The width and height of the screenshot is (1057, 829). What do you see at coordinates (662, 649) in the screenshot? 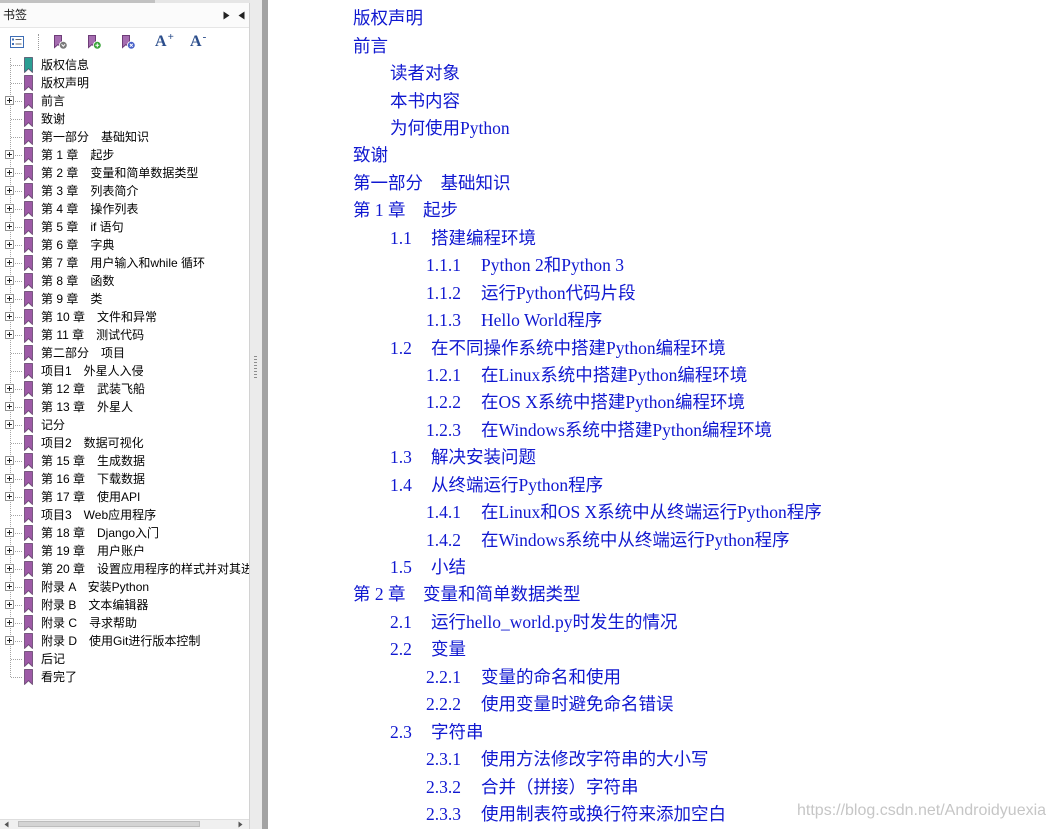
I see `toc-entry: 2.2 变量` at bounding box center [662, 649].